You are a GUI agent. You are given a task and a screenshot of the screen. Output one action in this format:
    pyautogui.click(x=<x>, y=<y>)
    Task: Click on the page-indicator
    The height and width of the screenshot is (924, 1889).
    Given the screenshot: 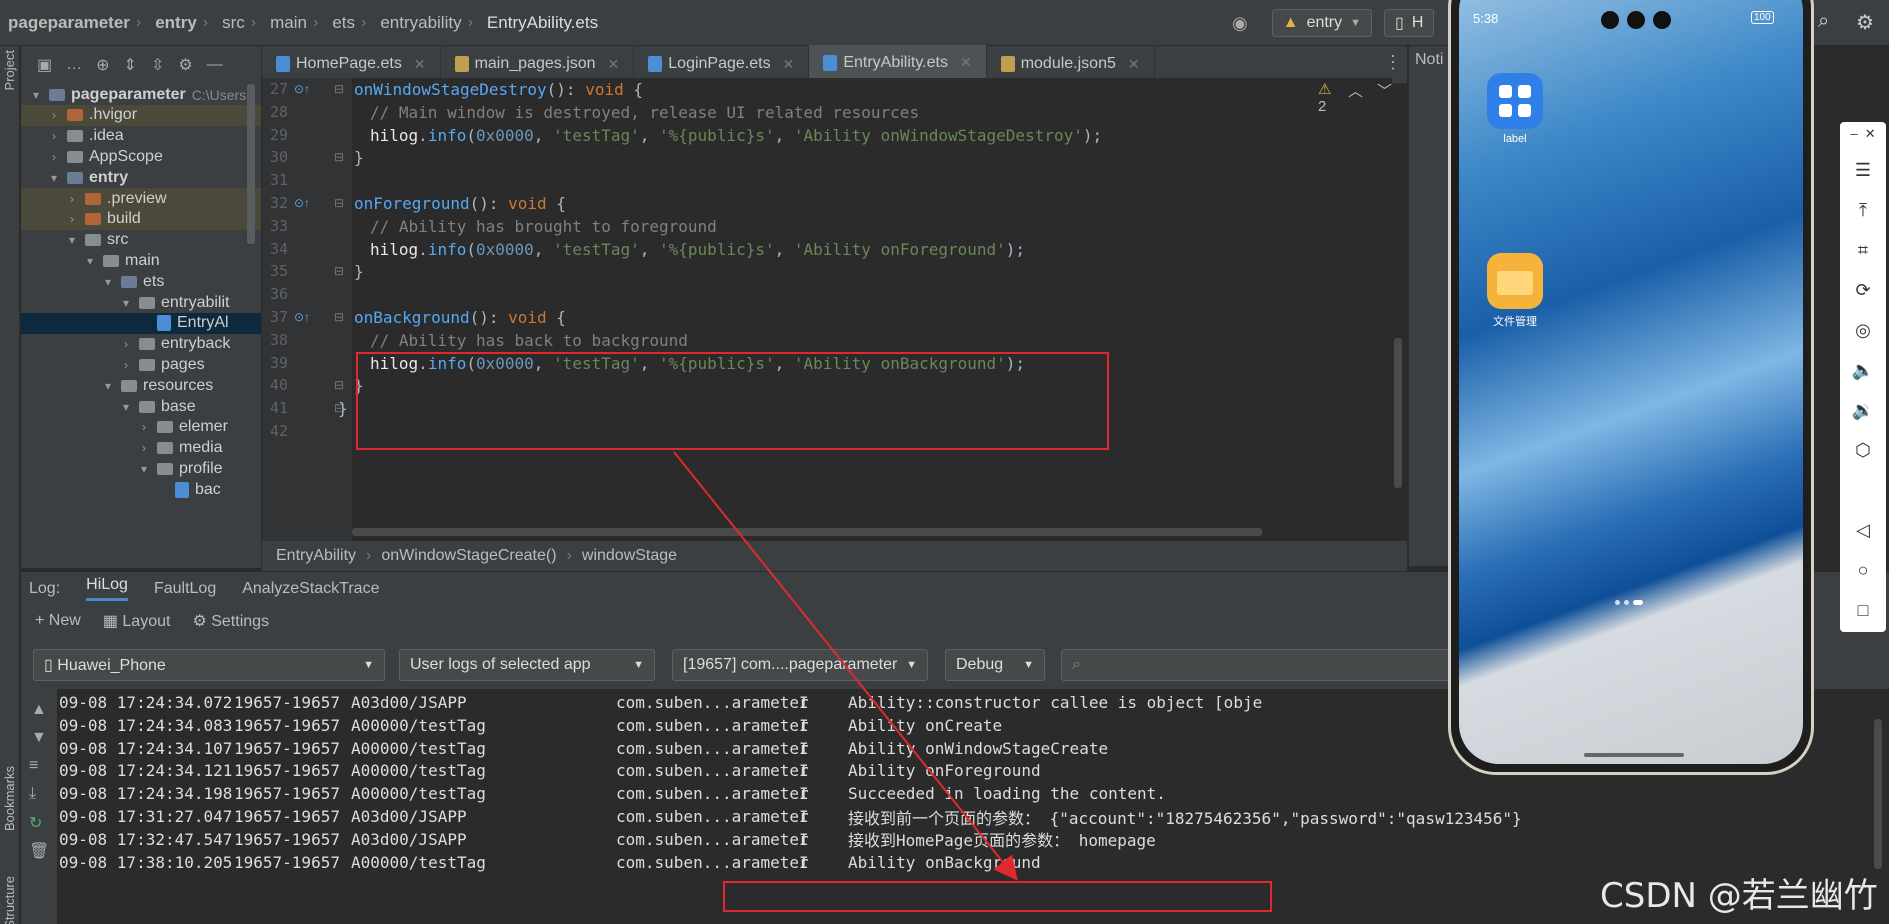 What is the action you would take?
    pyautogui.click(x=1629, y=602)
    